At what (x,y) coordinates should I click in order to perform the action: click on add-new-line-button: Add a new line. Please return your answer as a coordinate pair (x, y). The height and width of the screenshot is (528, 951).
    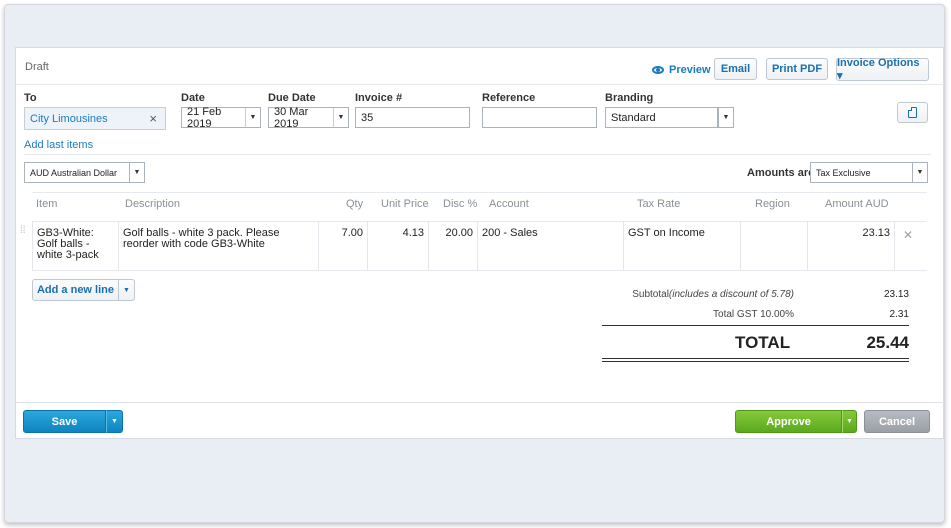
    Looking at the image, I should click on (75, 290).